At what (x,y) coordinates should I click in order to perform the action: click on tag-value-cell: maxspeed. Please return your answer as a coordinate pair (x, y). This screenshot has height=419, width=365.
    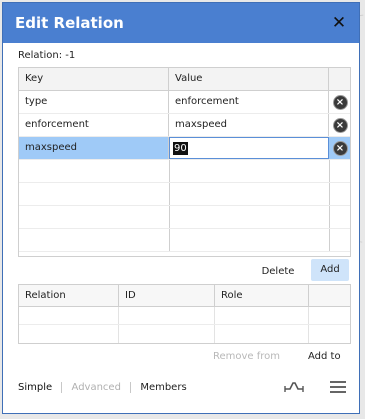
    Looking at the image, I should click on (249, 125).